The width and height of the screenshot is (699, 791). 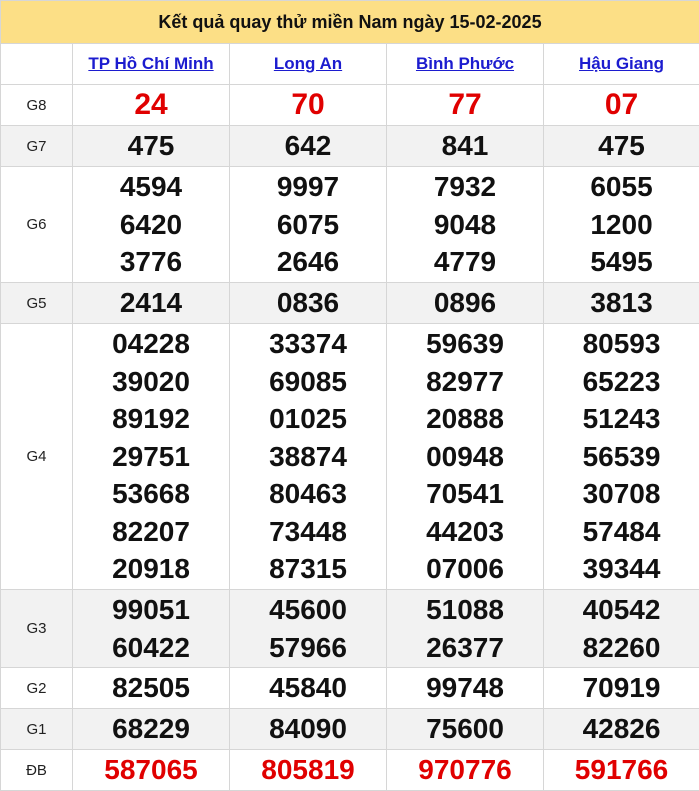 I want to click on prize-number: 82260, so click(x=621, y=648).